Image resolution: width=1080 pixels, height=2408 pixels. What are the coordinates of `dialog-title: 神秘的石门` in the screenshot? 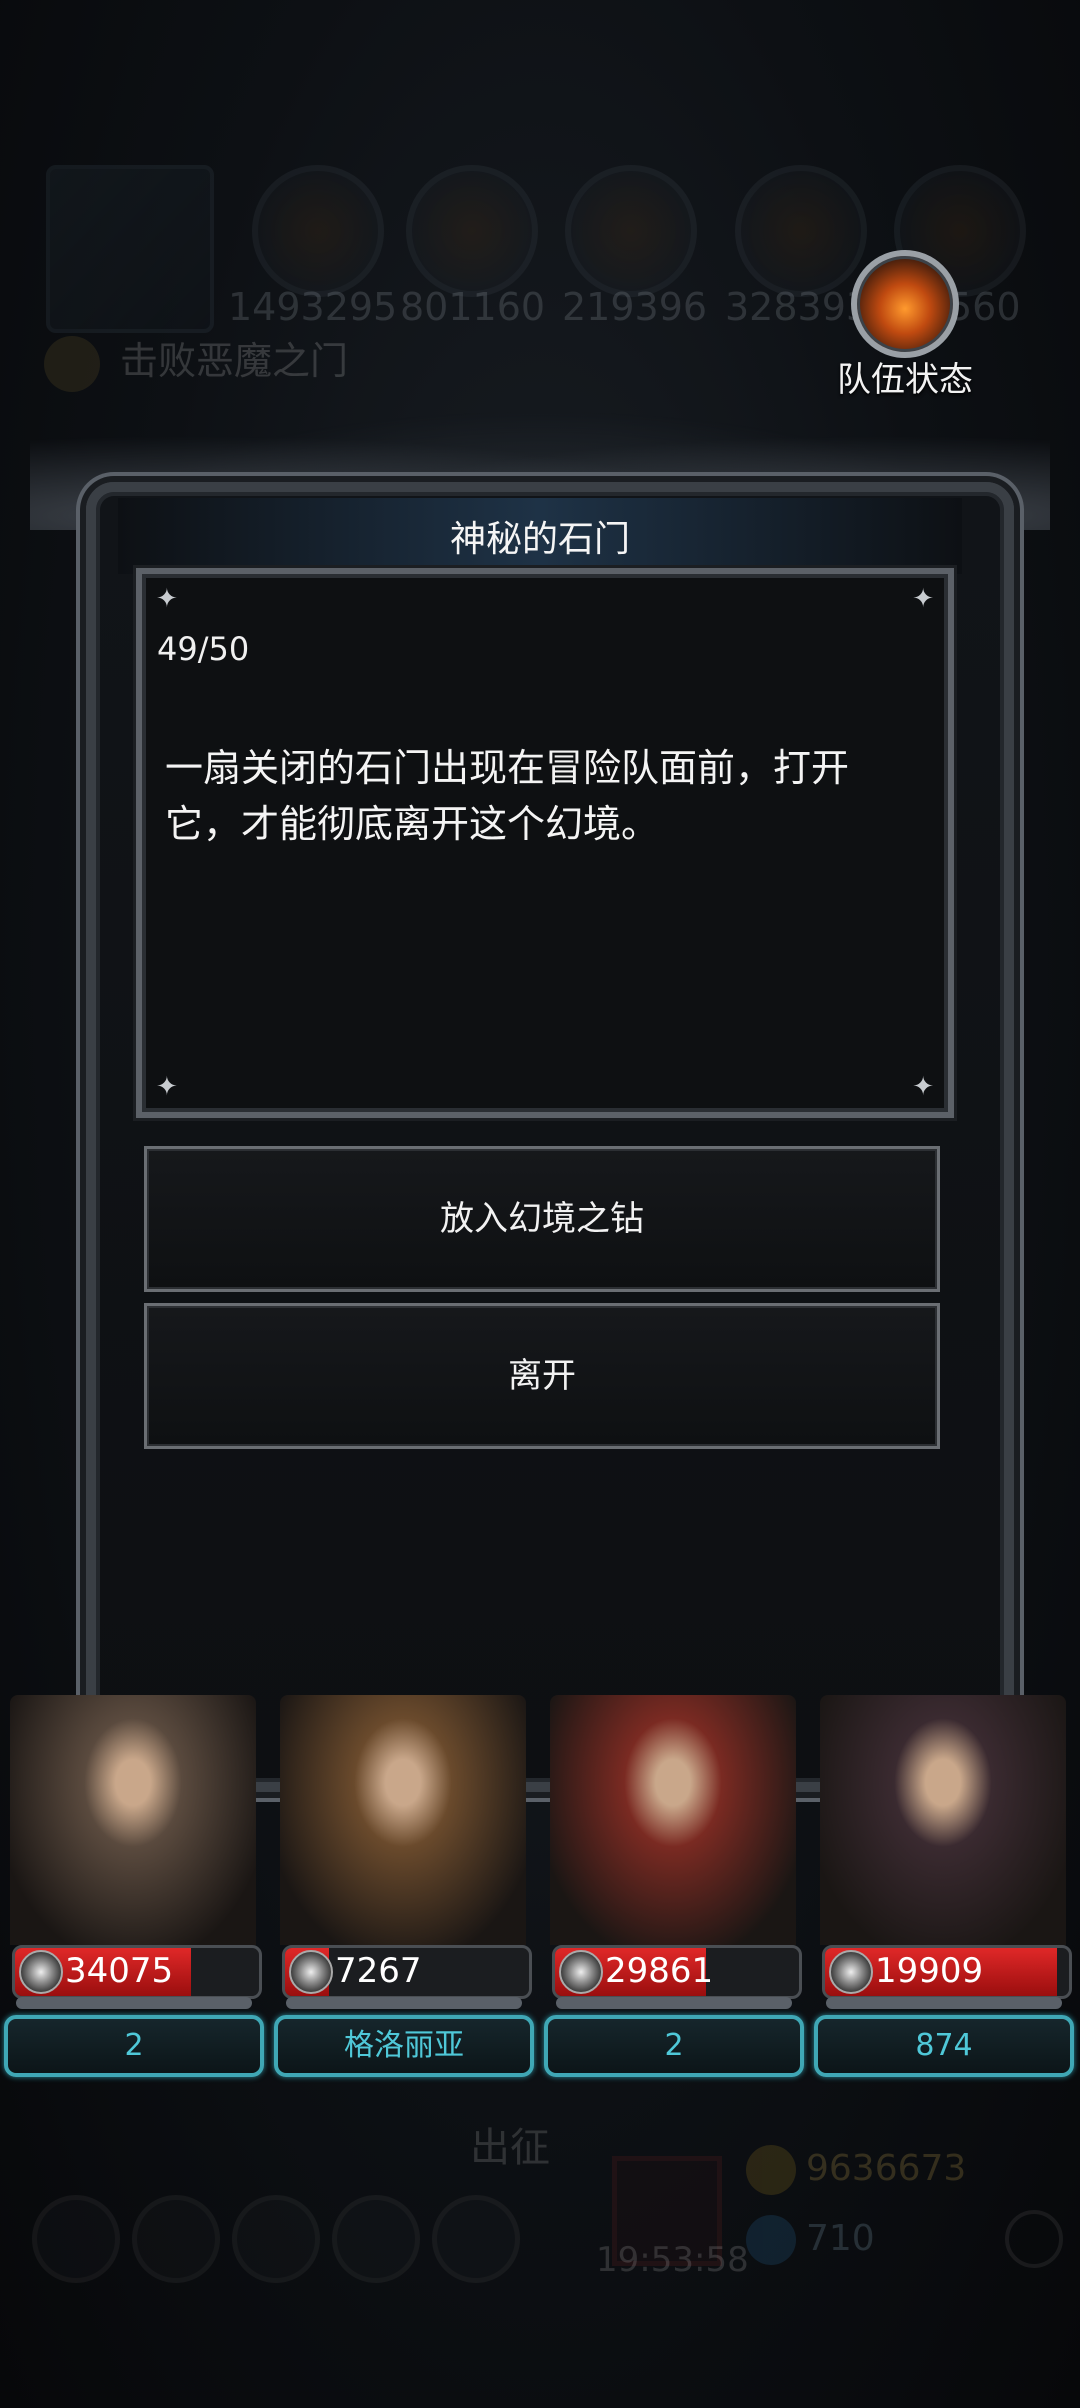 It's located at (539, 539).